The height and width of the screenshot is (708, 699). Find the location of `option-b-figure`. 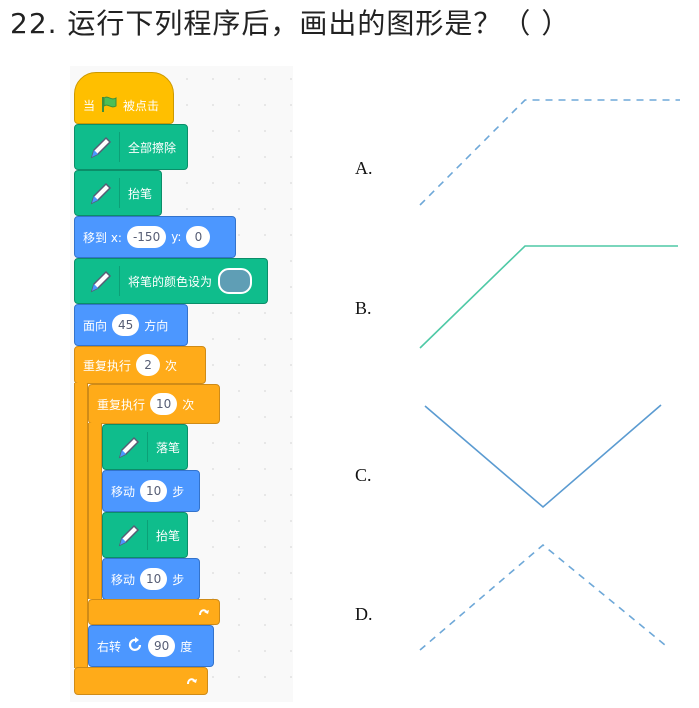

option-b-figure is located at coordinates (548, 297).